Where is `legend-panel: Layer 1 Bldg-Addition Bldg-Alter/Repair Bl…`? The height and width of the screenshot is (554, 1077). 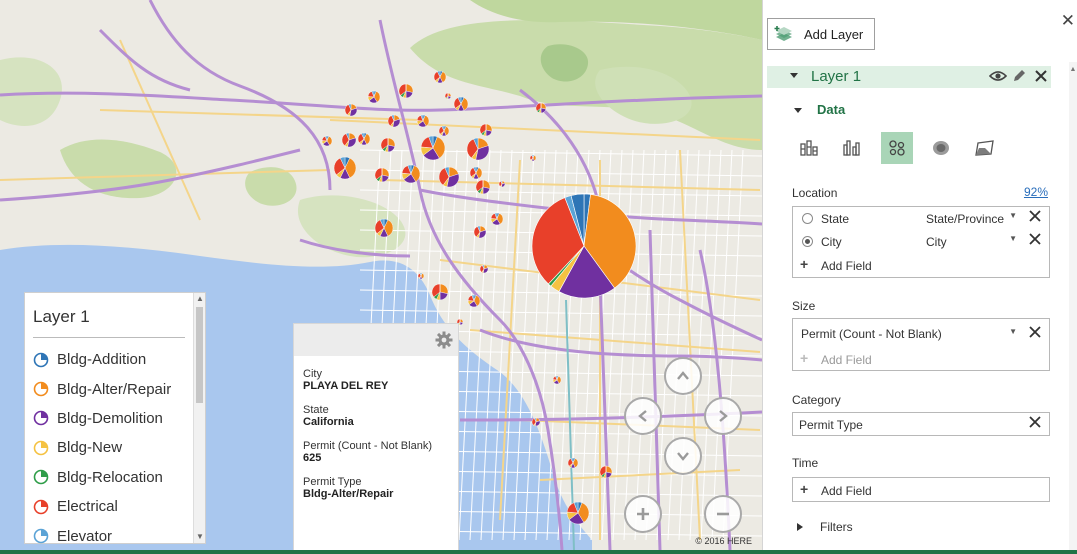
legend-panel: Layer 1 Bldg-Addition Bldg-Alter/Repair Bl… is located at coordinates (115, 418).